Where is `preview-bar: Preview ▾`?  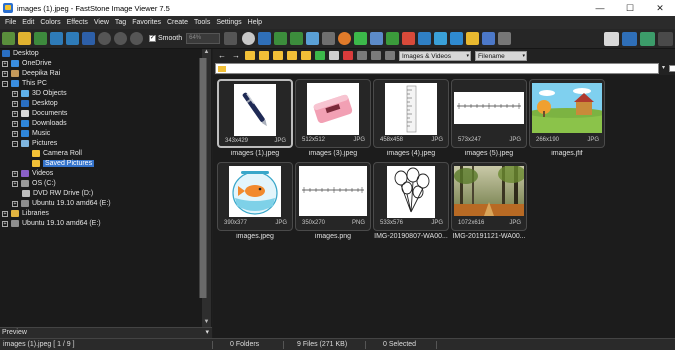
preview-bar: Preview ▾ is located at coordinates (106, 332).